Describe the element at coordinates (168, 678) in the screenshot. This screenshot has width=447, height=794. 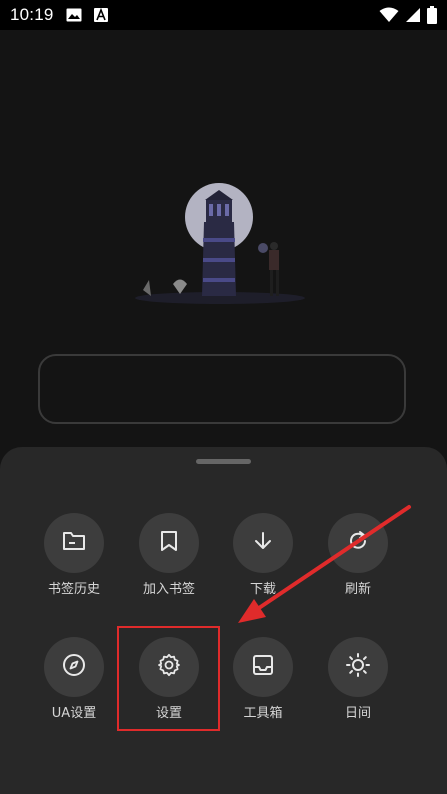
I see `settings-highlight-box` at that location.